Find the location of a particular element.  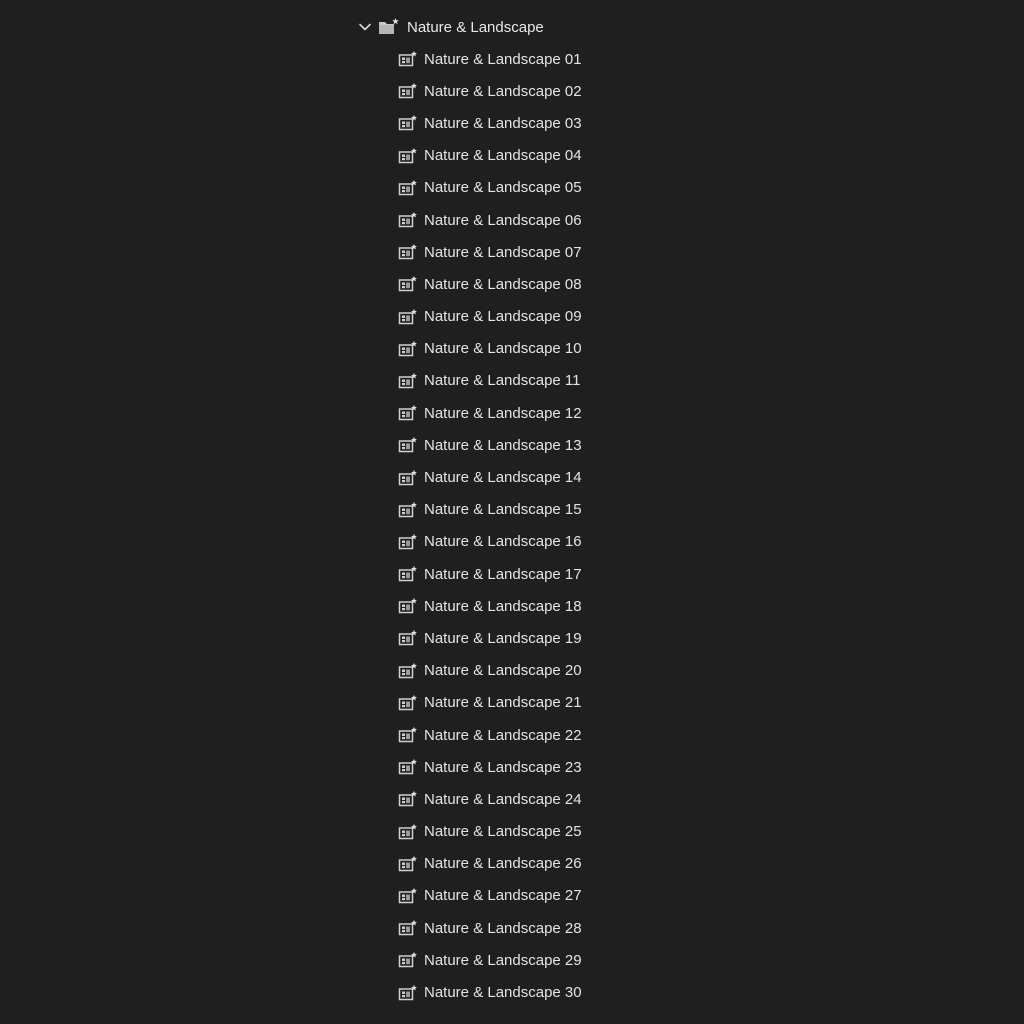

chevron-down-icon is located at coordinates (365, 27).